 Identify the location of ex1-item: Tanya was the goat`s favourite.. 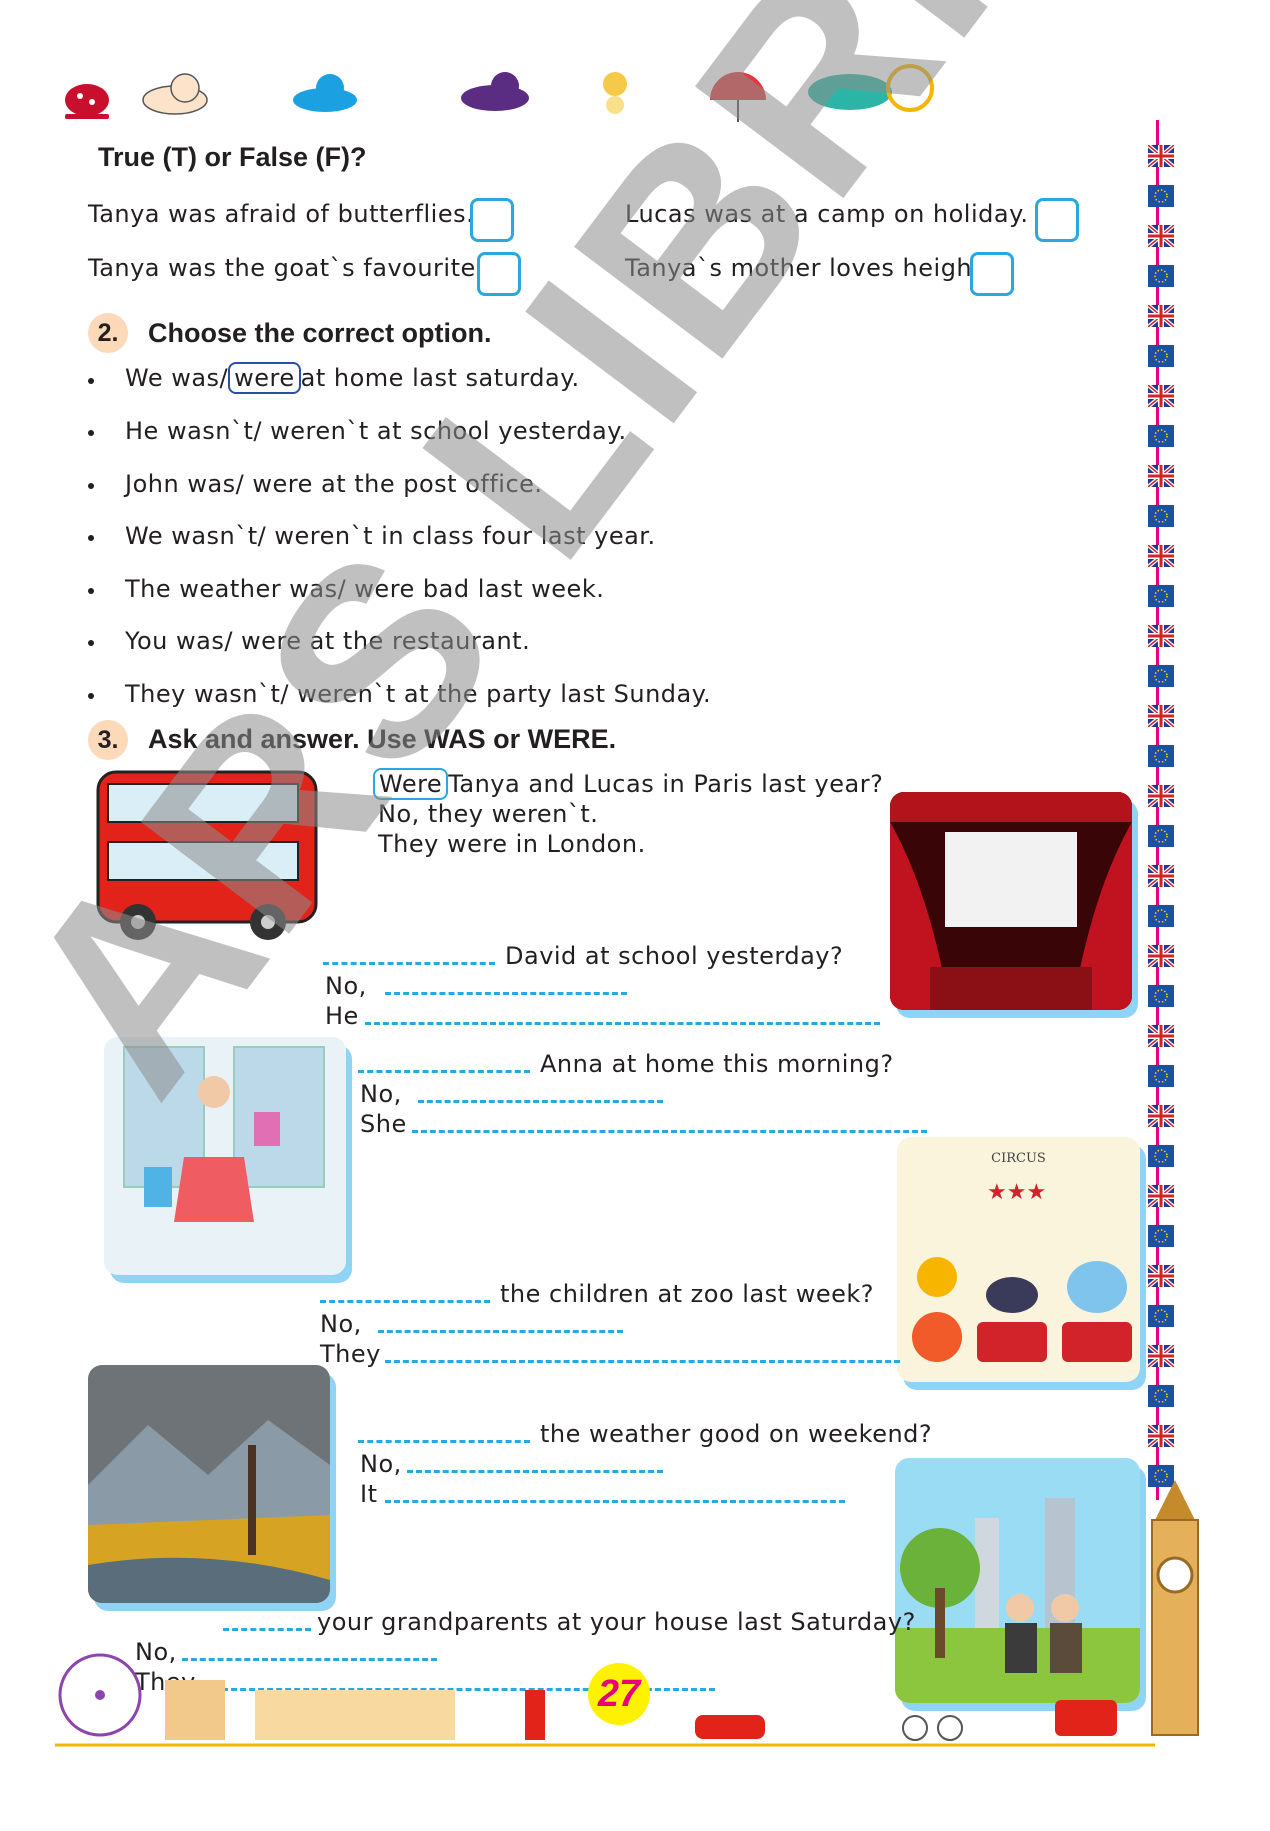
(286, 268).